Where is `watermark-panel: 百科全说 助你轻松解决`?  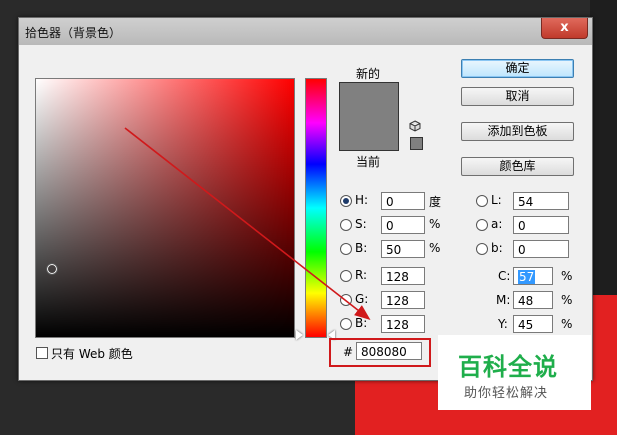 watermark-panel: 百科全说 助你轻松解决 is located at coordinates (514, 372).